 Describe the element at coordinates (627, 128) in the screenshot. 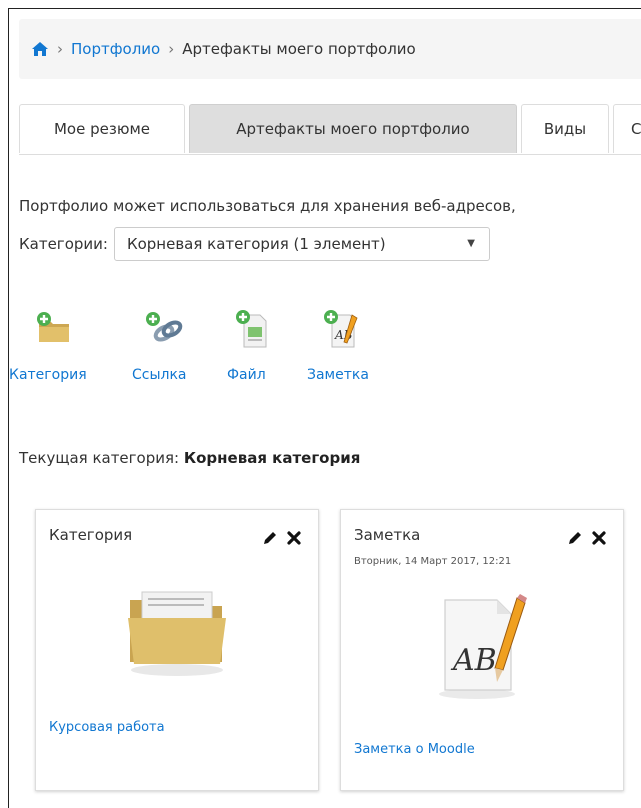

I see `tab-more: С` at that location.